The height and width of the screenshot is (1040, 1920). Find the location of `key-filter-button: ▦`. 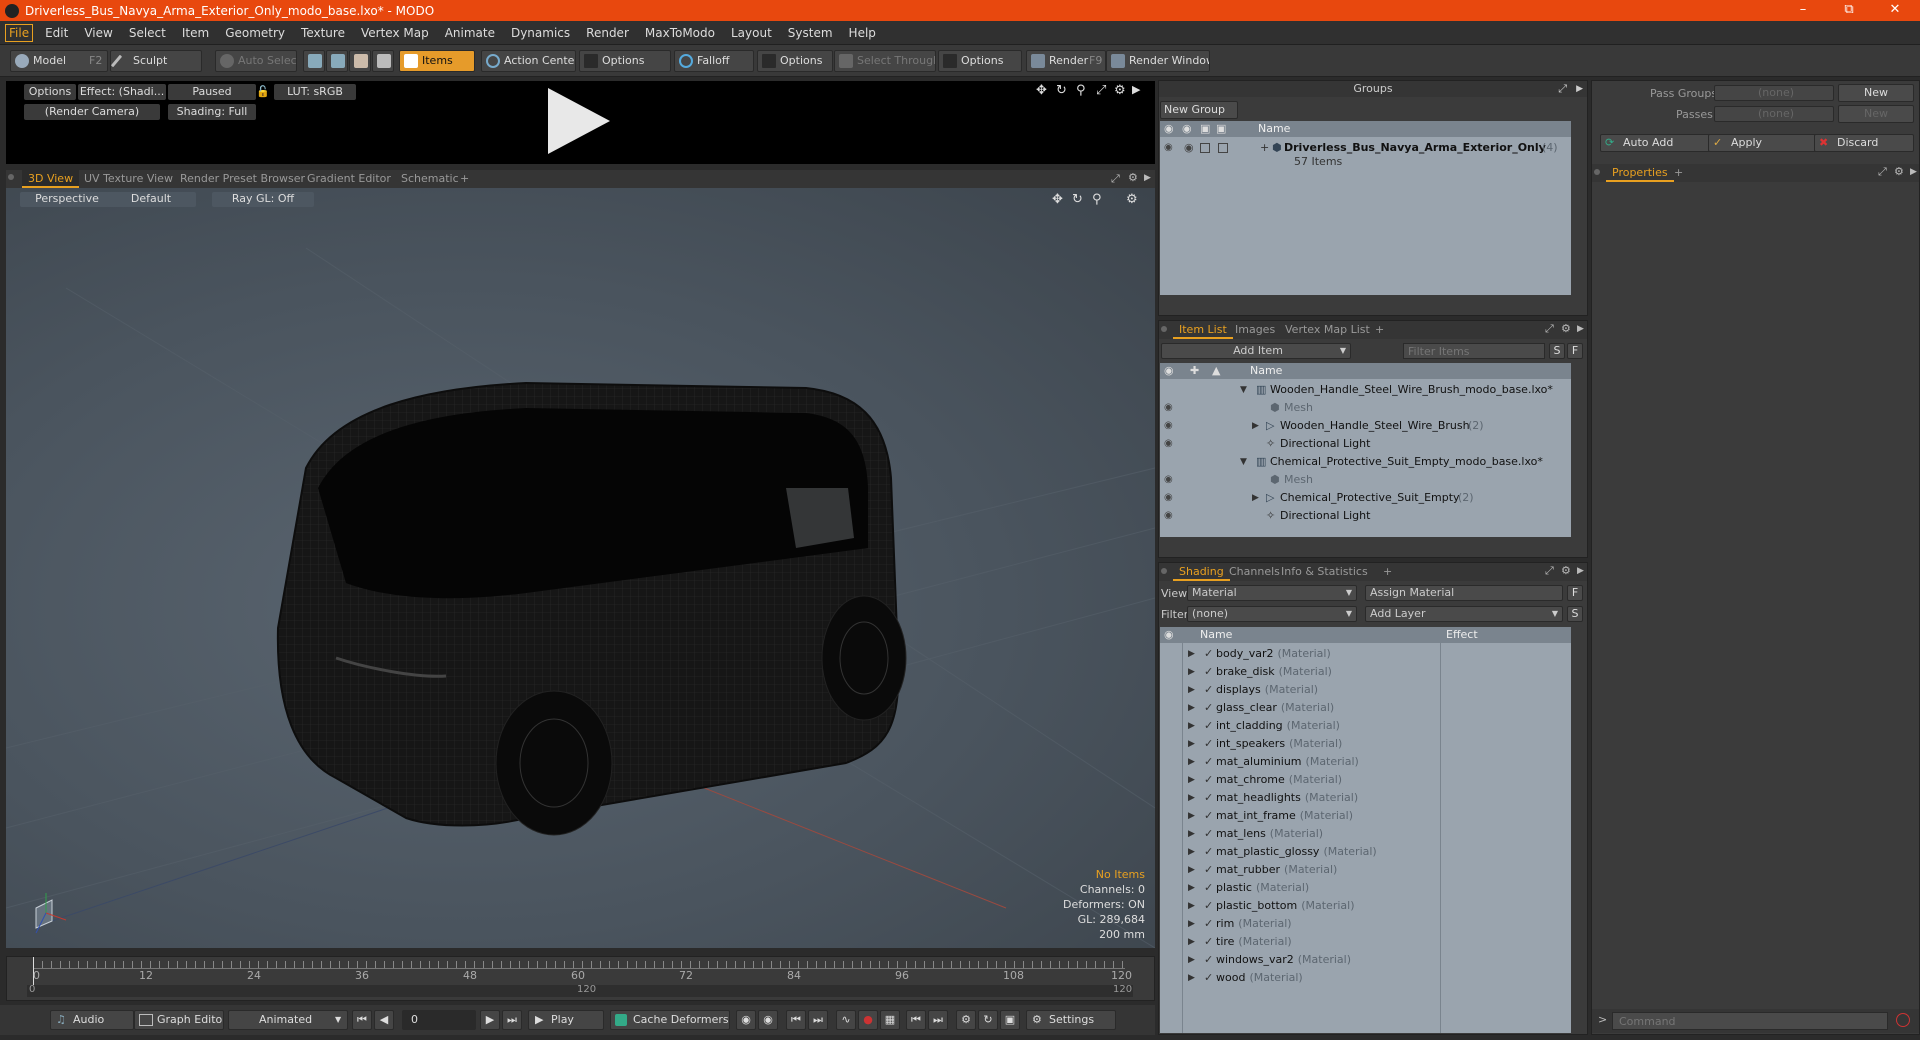

key-filter-button: ▦ is located at coordinates (890, 1020).